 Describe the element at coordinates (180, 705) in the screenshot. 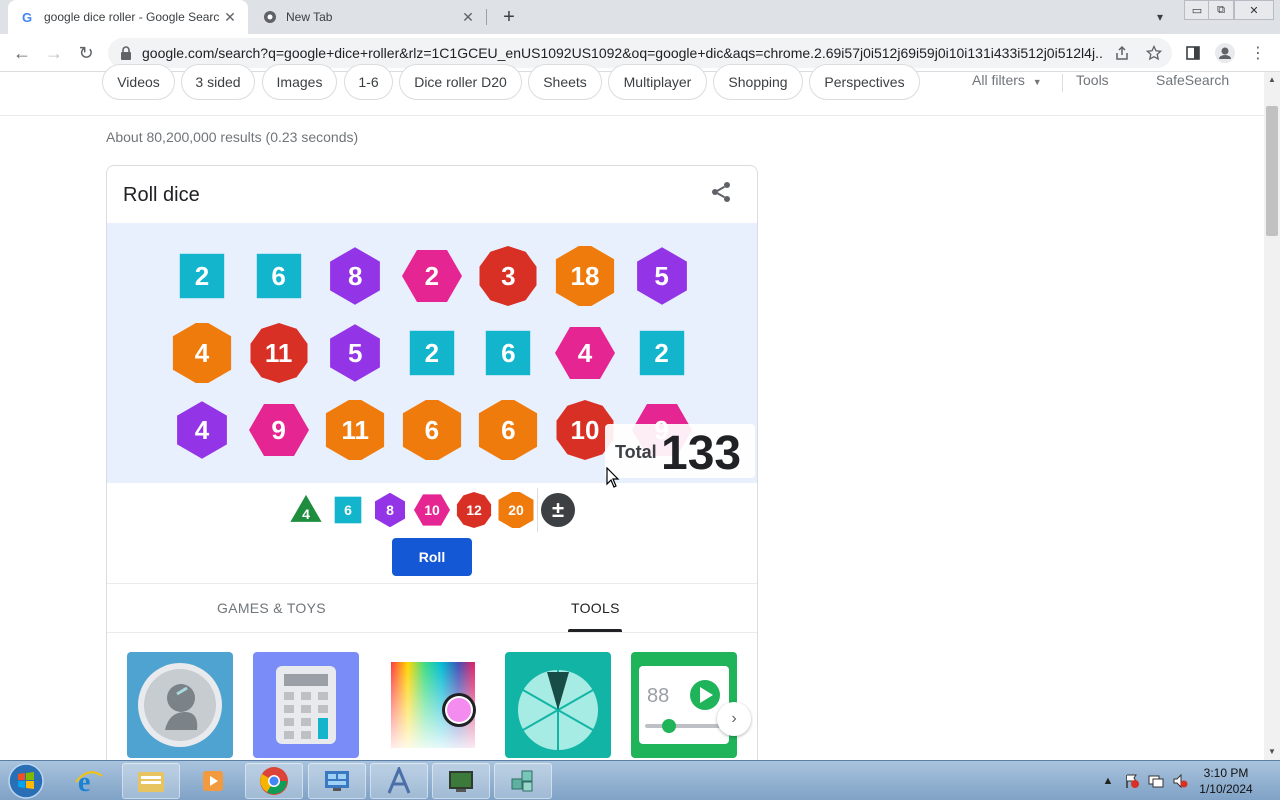

I see `coin-flip-tool` at that location.